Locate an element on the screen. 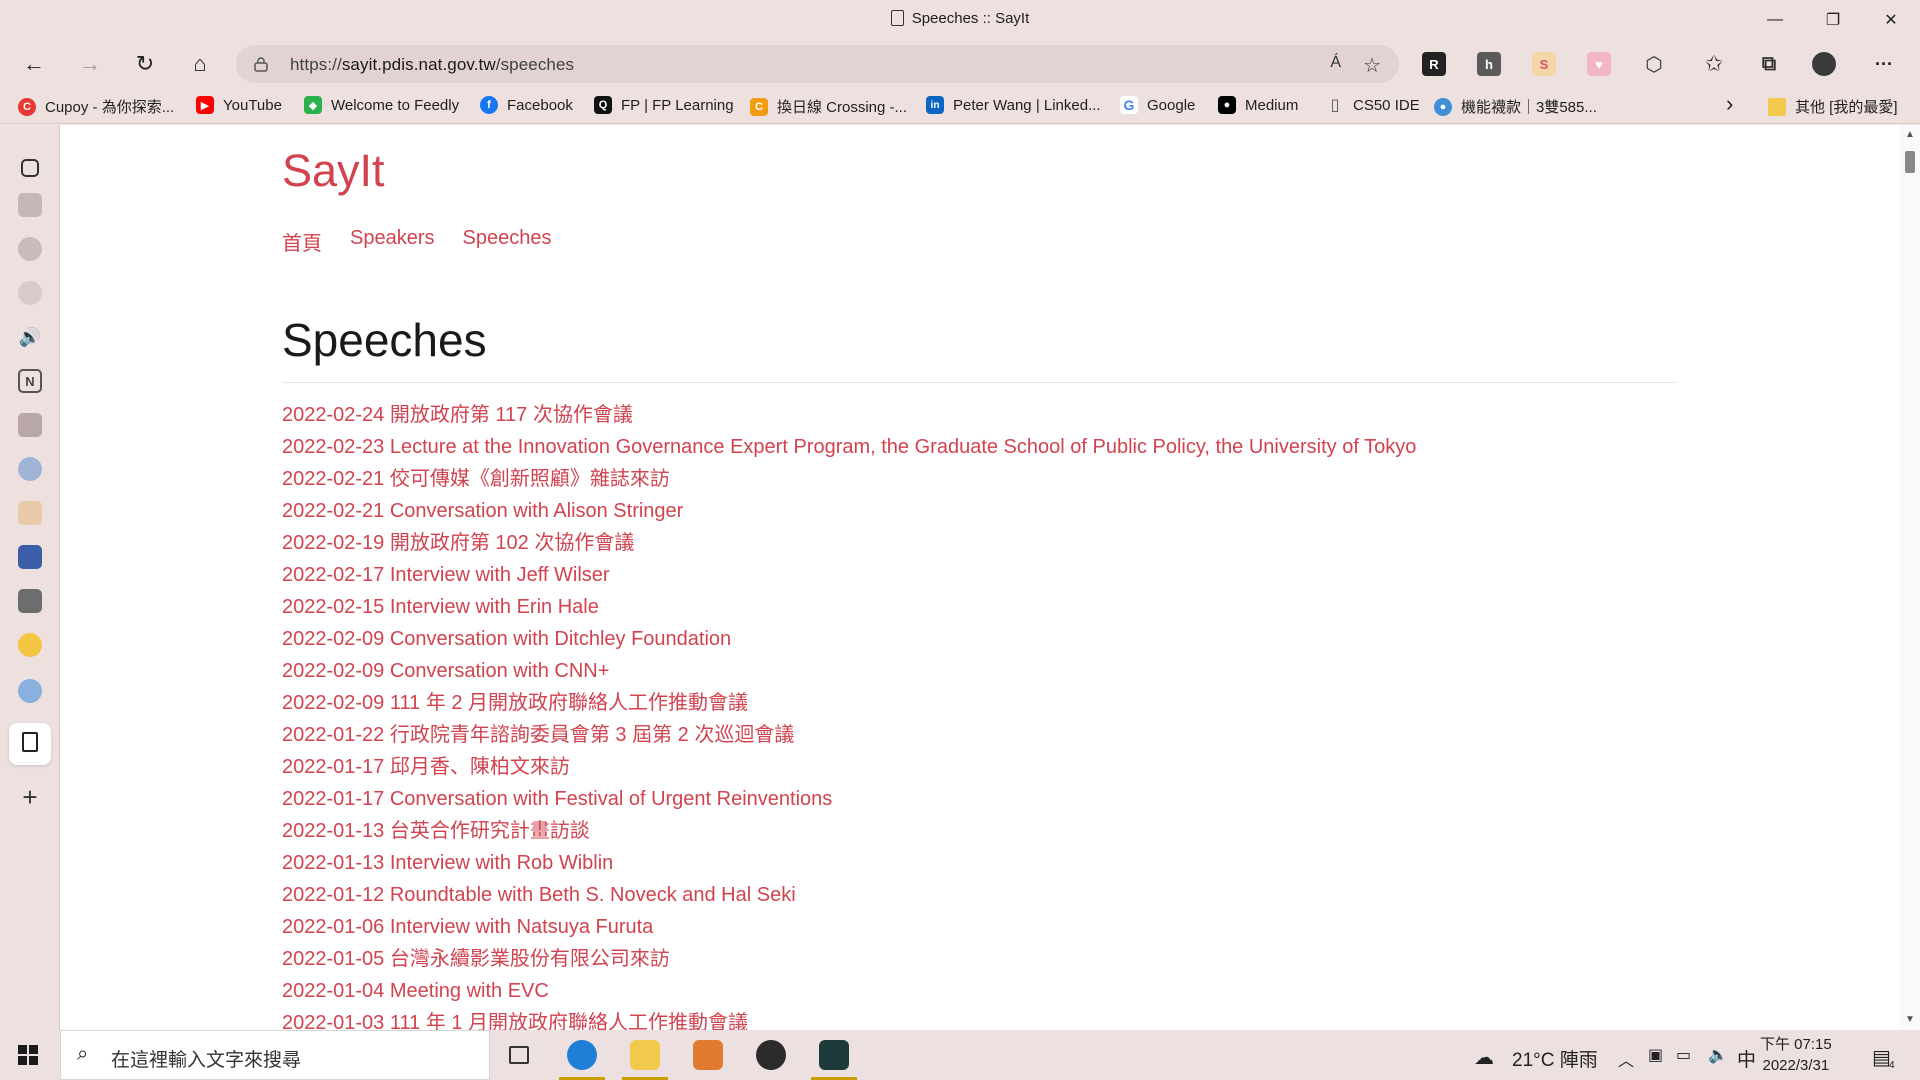  speech-link: 2022-02-09 Conversation with CNN+ is located at coordinates (849, 675).